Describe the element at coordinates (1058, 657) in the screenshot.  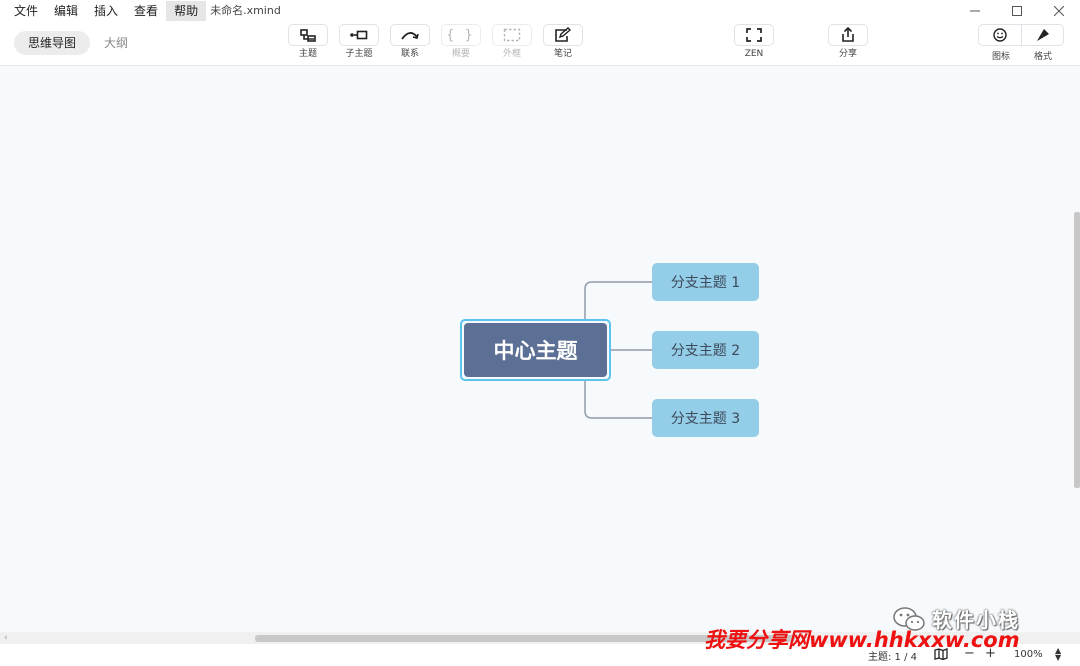
I see `chevron-down-icon: ▼` at that location.